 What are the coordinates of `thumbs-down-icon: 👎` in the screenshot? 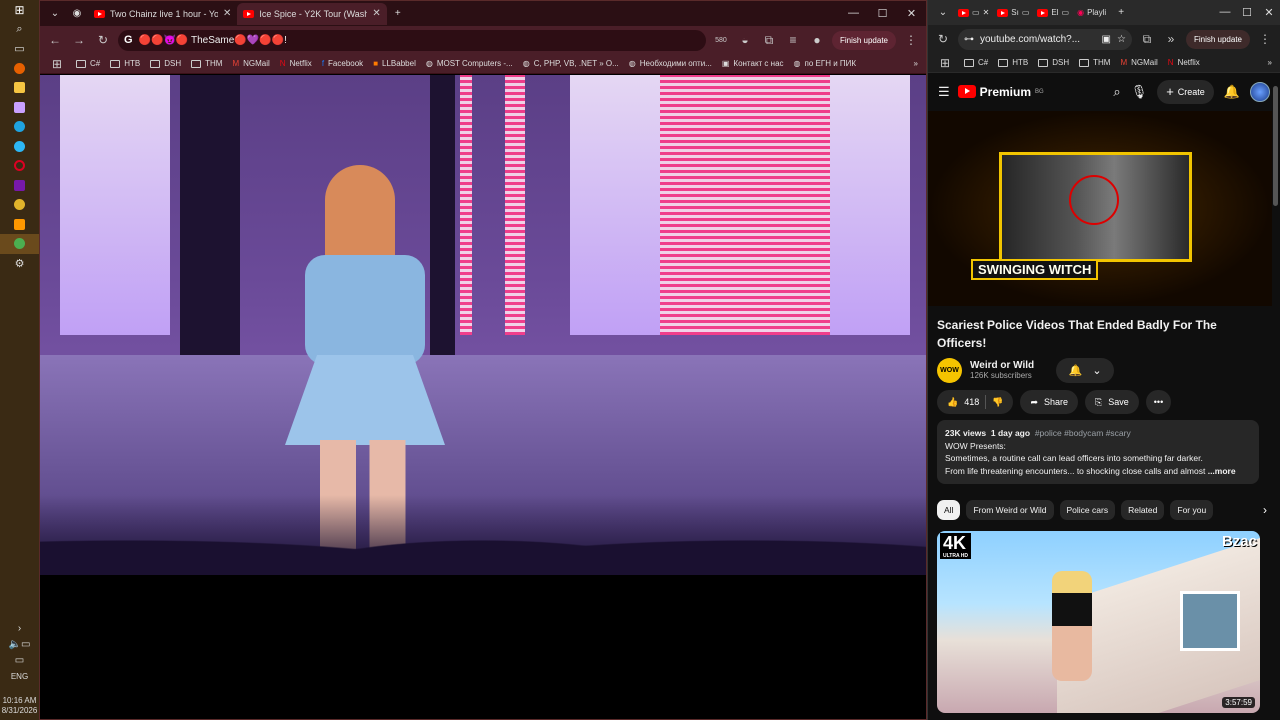 It's located at (997, 402).